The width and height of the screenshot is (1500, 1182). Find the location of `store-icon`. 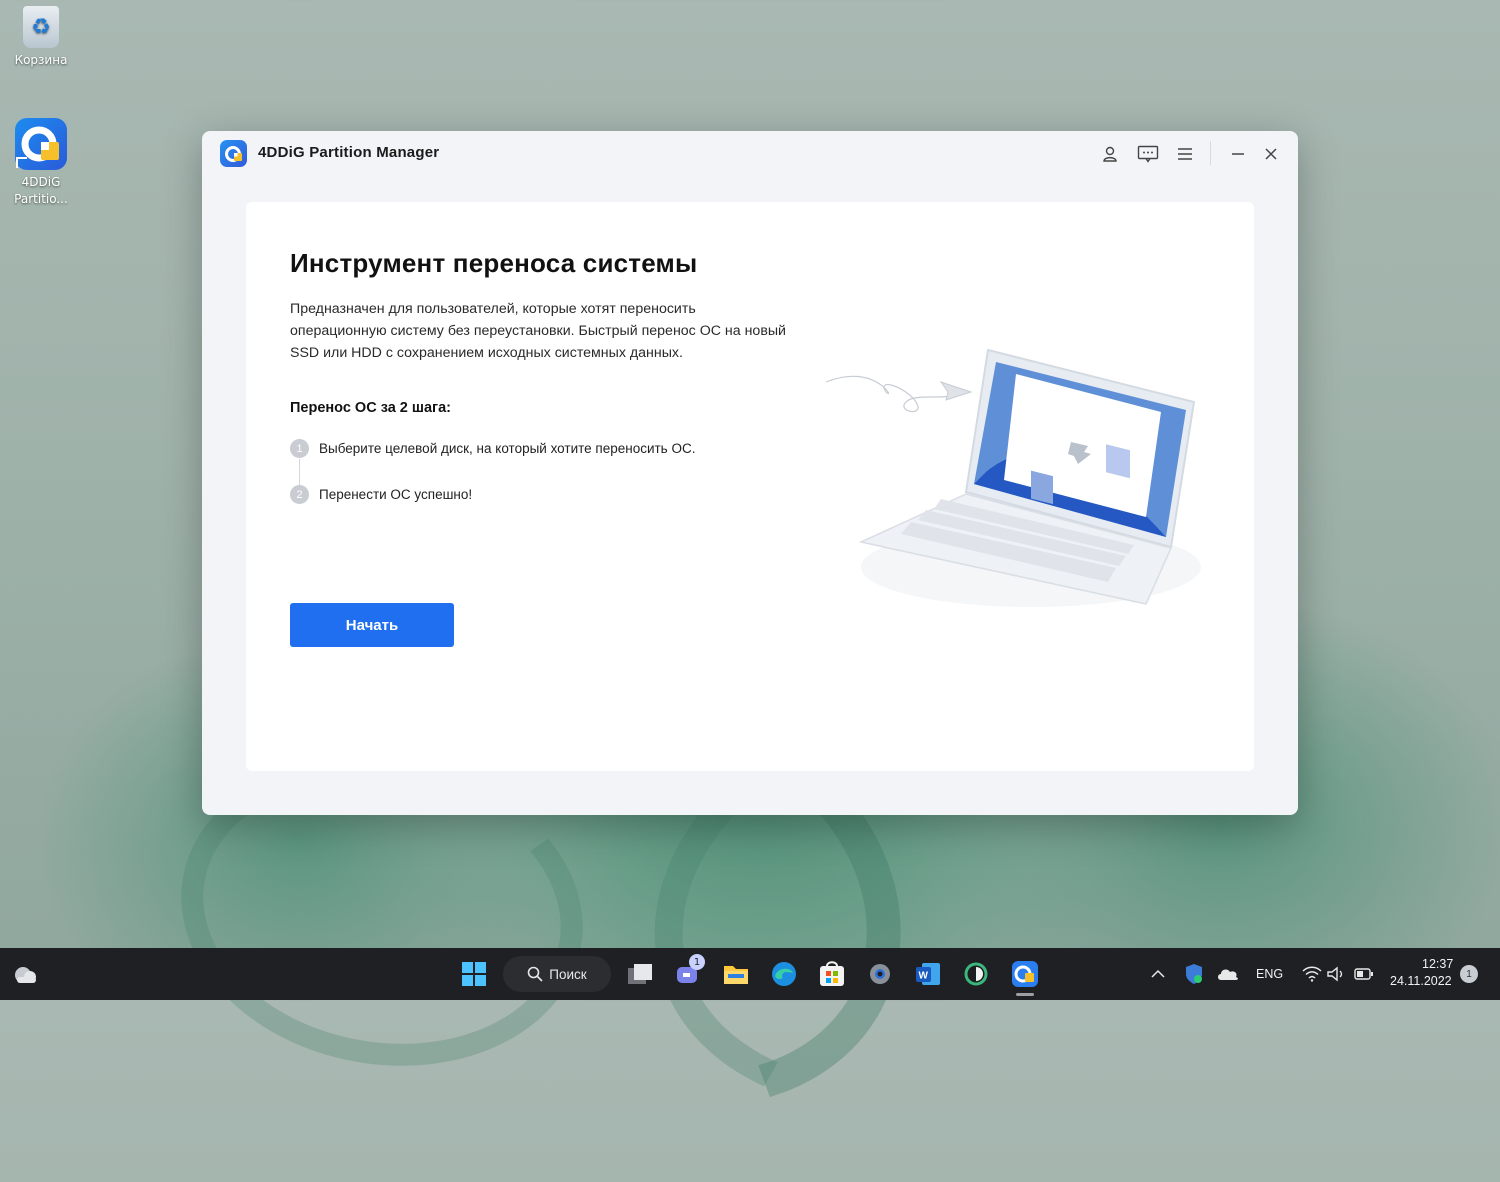

store-icon is located at coordinates (832, 973).